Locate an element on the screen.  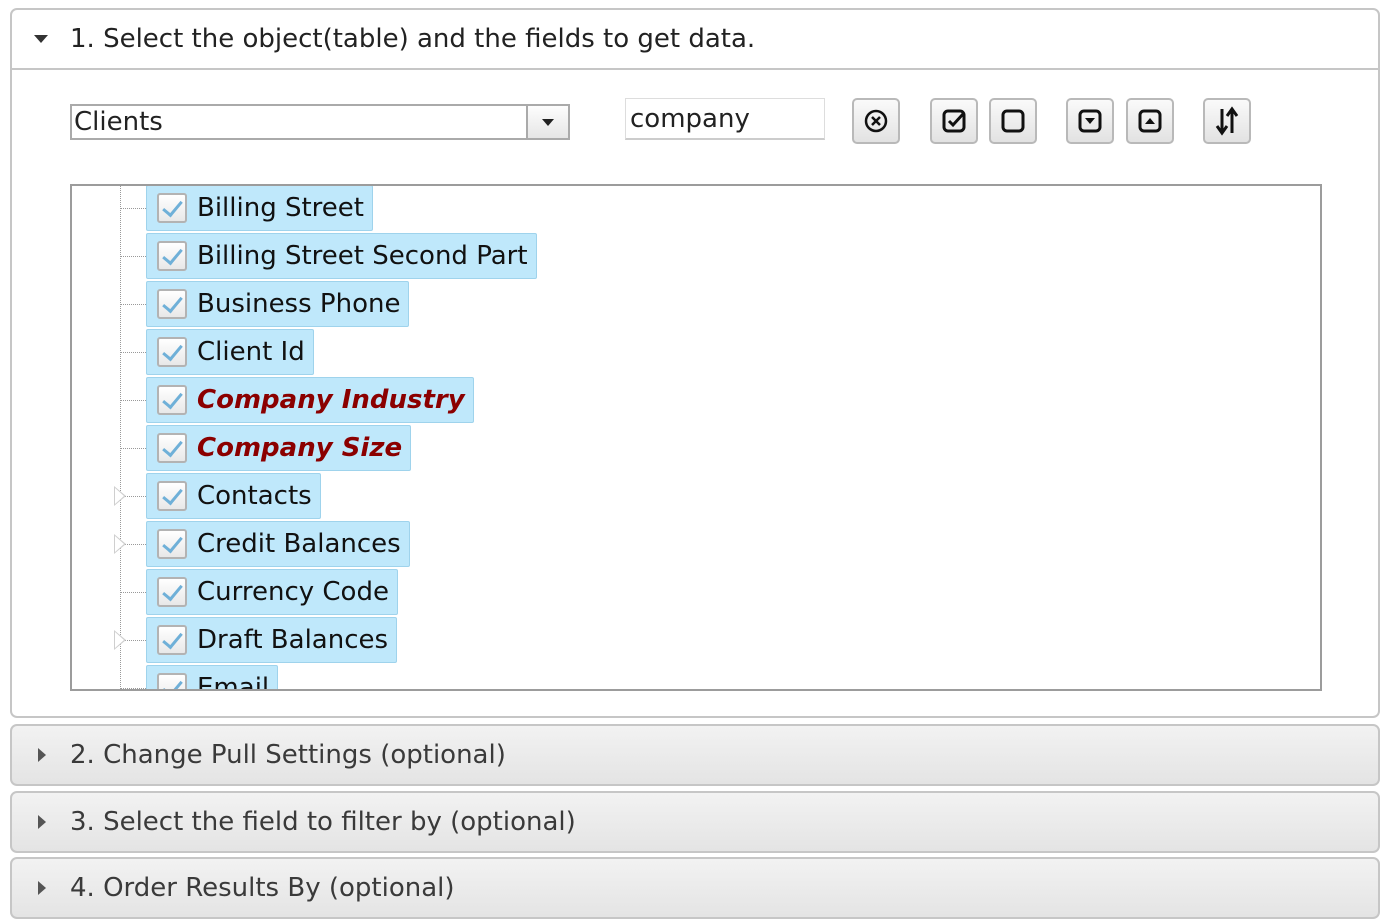
tree-item: Currency Code is located at coordinates (272, 592).